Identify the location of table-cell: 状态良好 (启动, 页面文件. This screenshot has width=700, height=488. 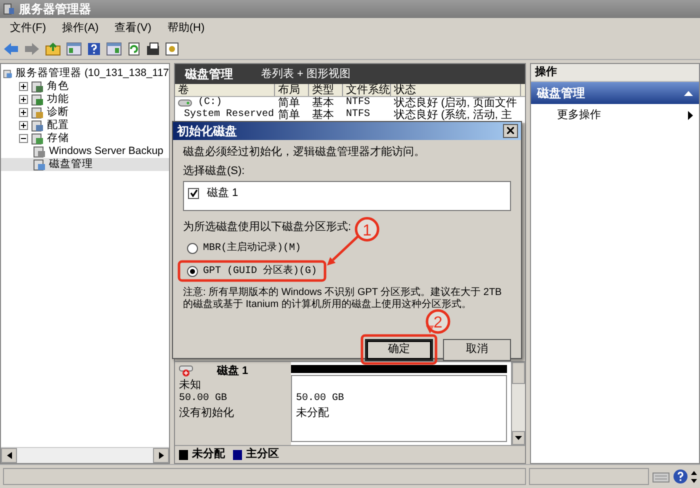
(455, 103).